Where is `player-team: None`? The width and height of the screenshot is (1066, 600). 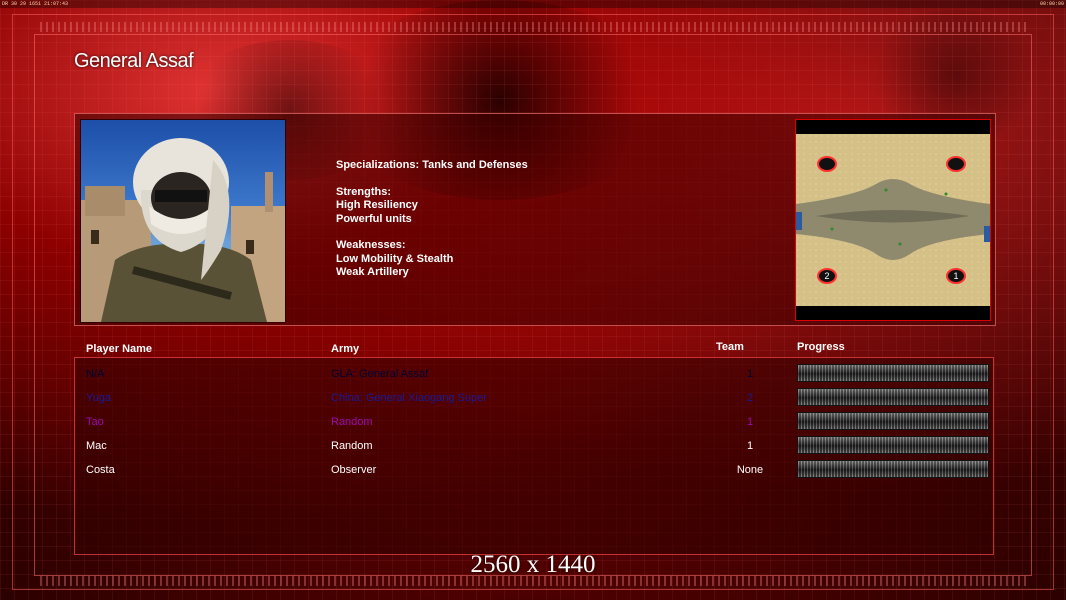 player-team: None is located at coordinates (750, 470).